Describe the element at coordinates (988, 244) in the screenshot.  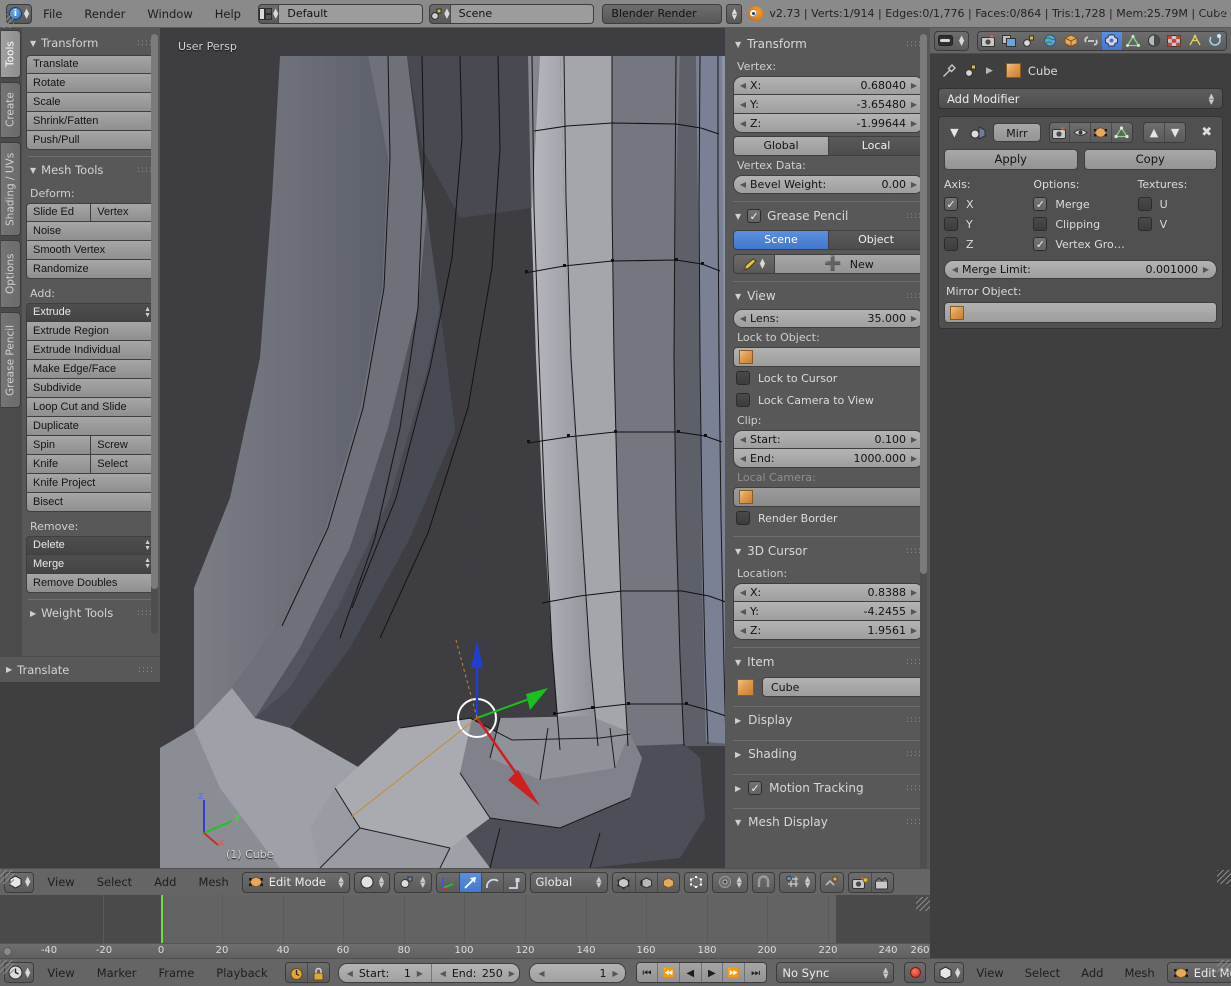
I see `axis-z-row: Z` at that location.